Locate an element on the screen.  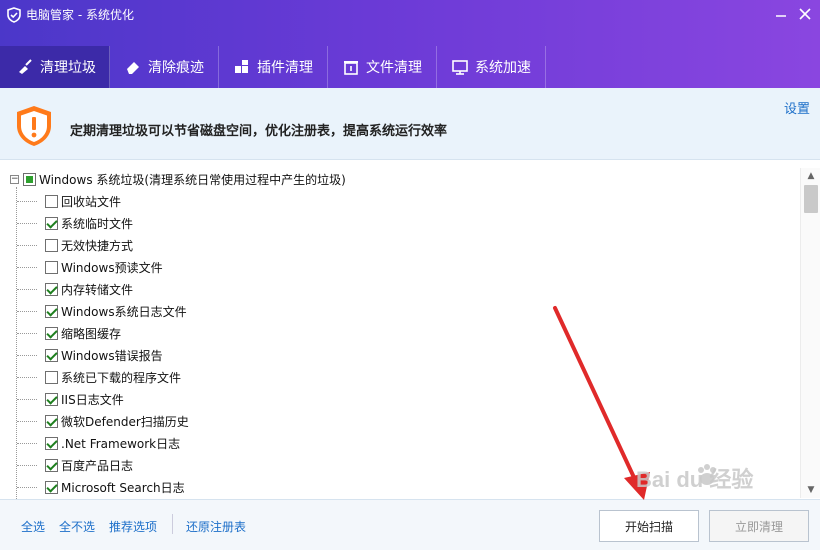
shield-logo-icon is located at coordinates (14, 15).